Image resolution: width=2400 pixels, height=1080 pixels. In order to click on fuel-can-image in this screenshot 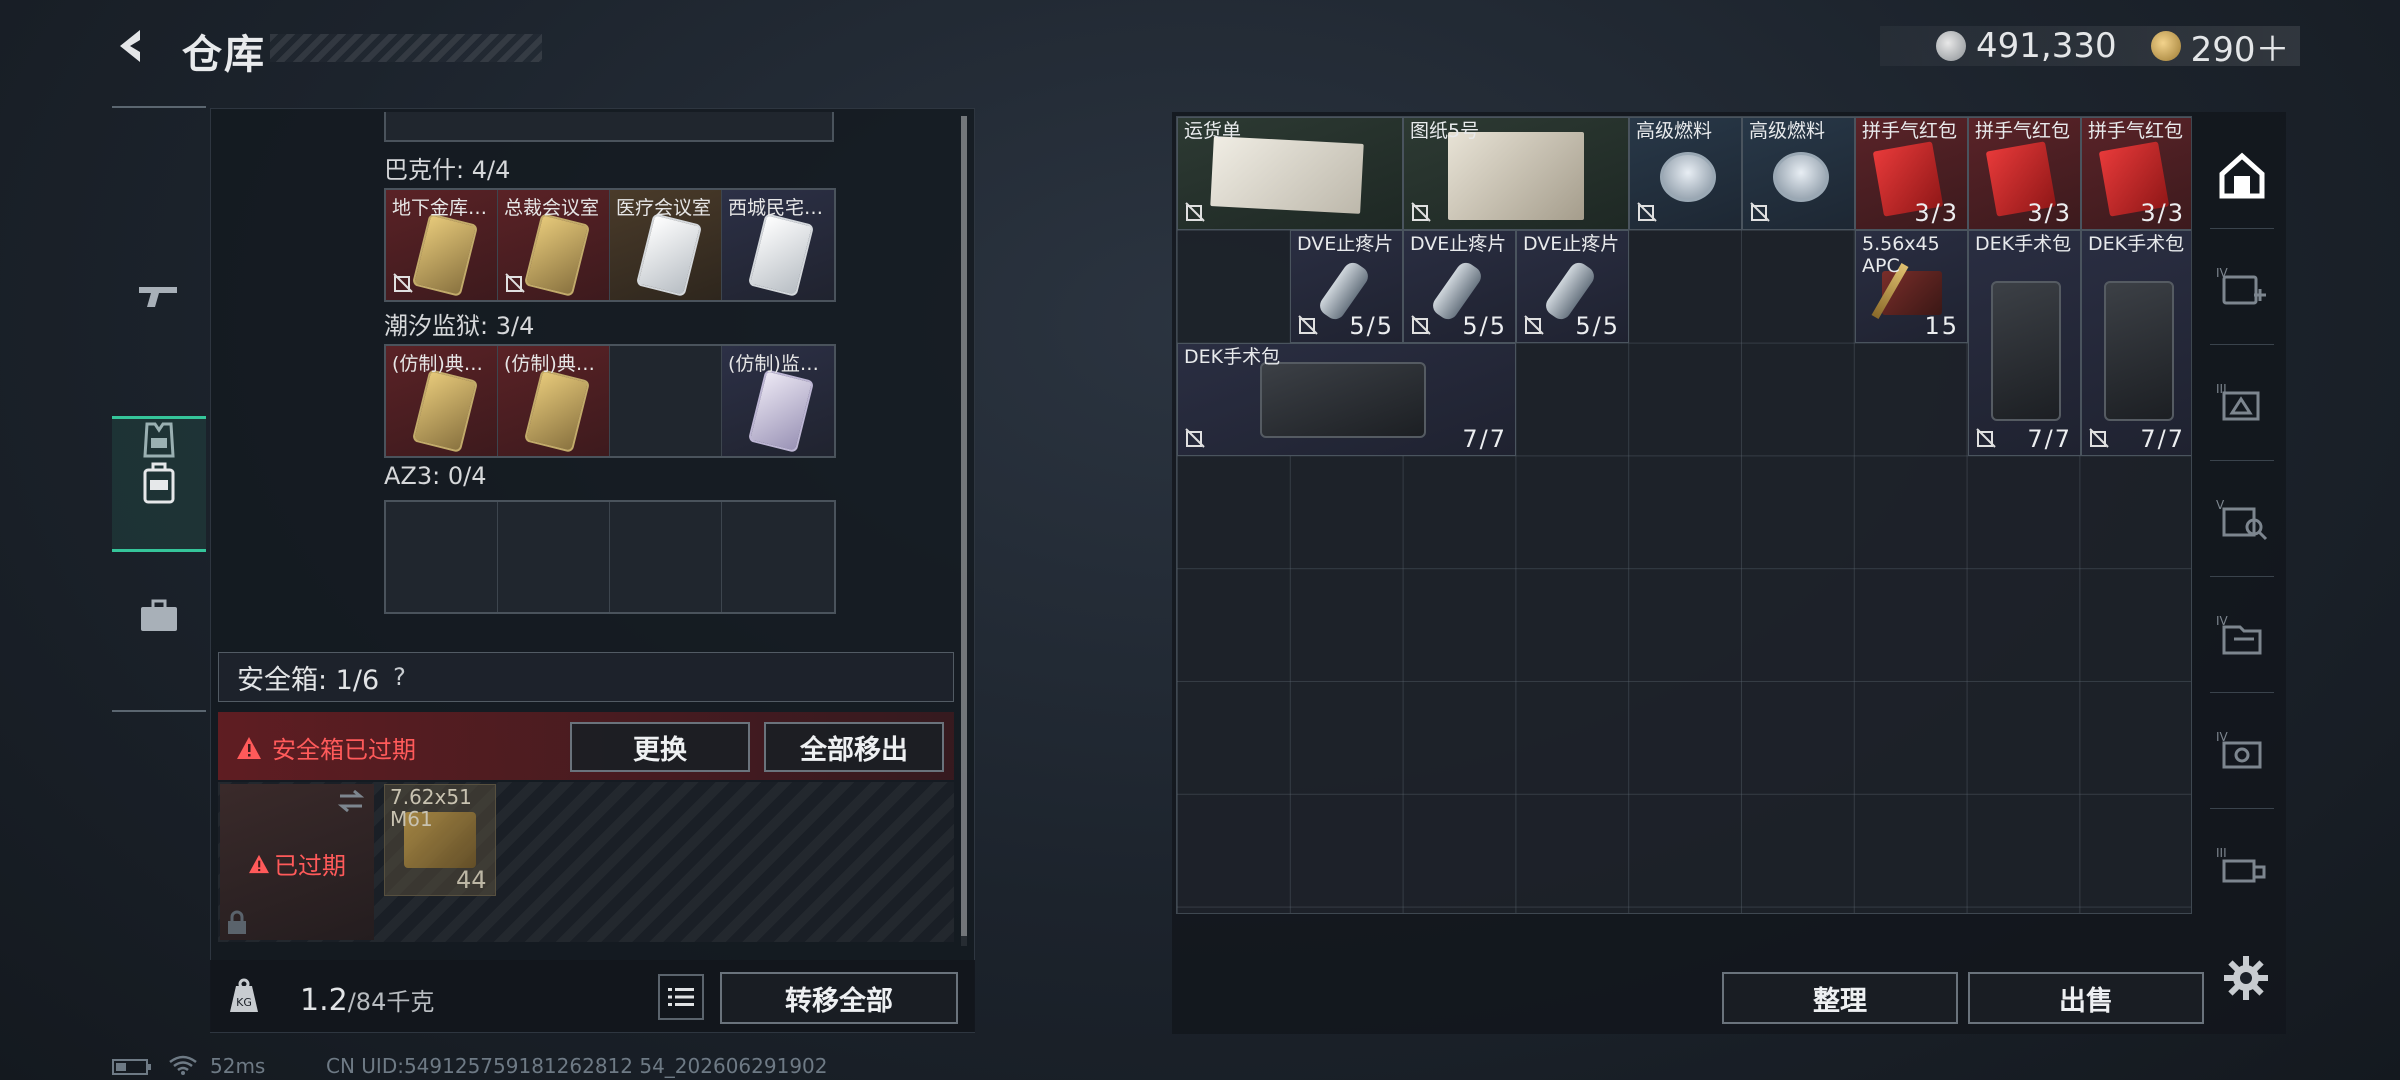, I will do `click(1688, 177)`.